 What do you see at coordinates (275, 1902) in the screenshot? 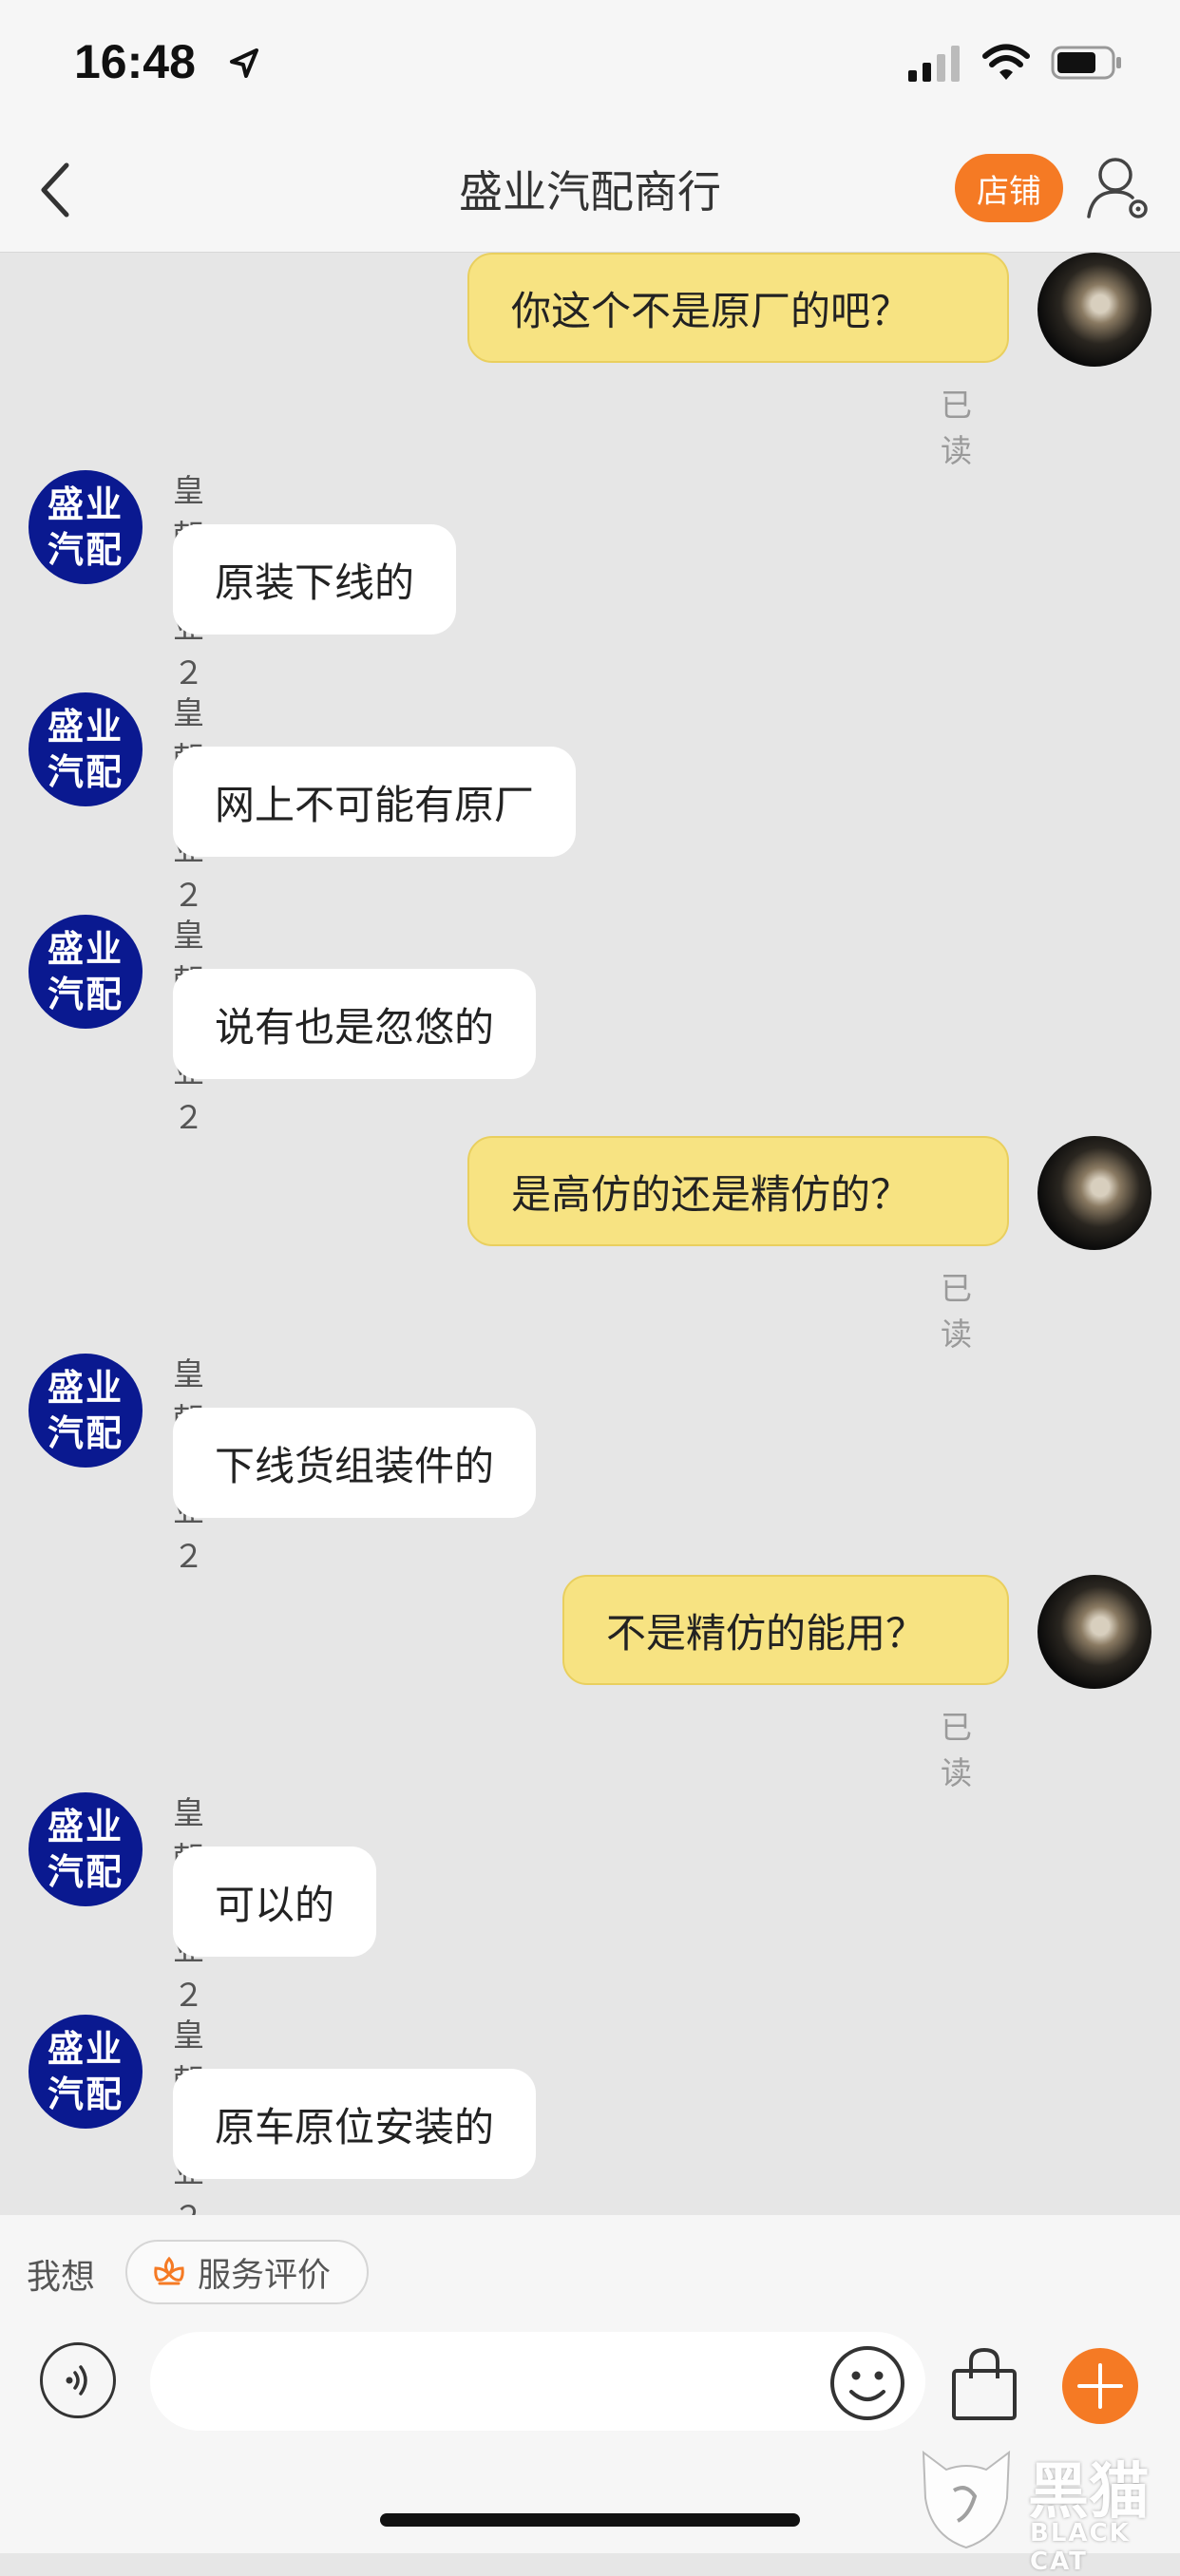
I see `message-bubble: 可以的` at bounding box center [275, 1902].